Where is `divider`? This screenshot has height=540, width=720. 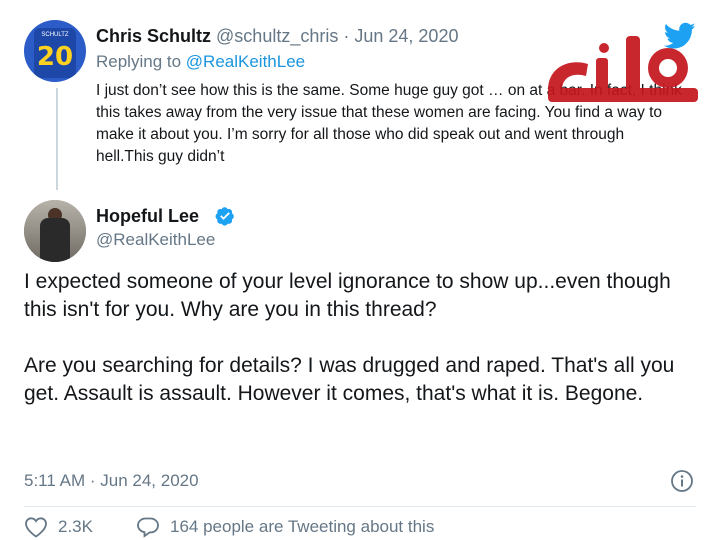 divider is located at coordinates (360, 506).